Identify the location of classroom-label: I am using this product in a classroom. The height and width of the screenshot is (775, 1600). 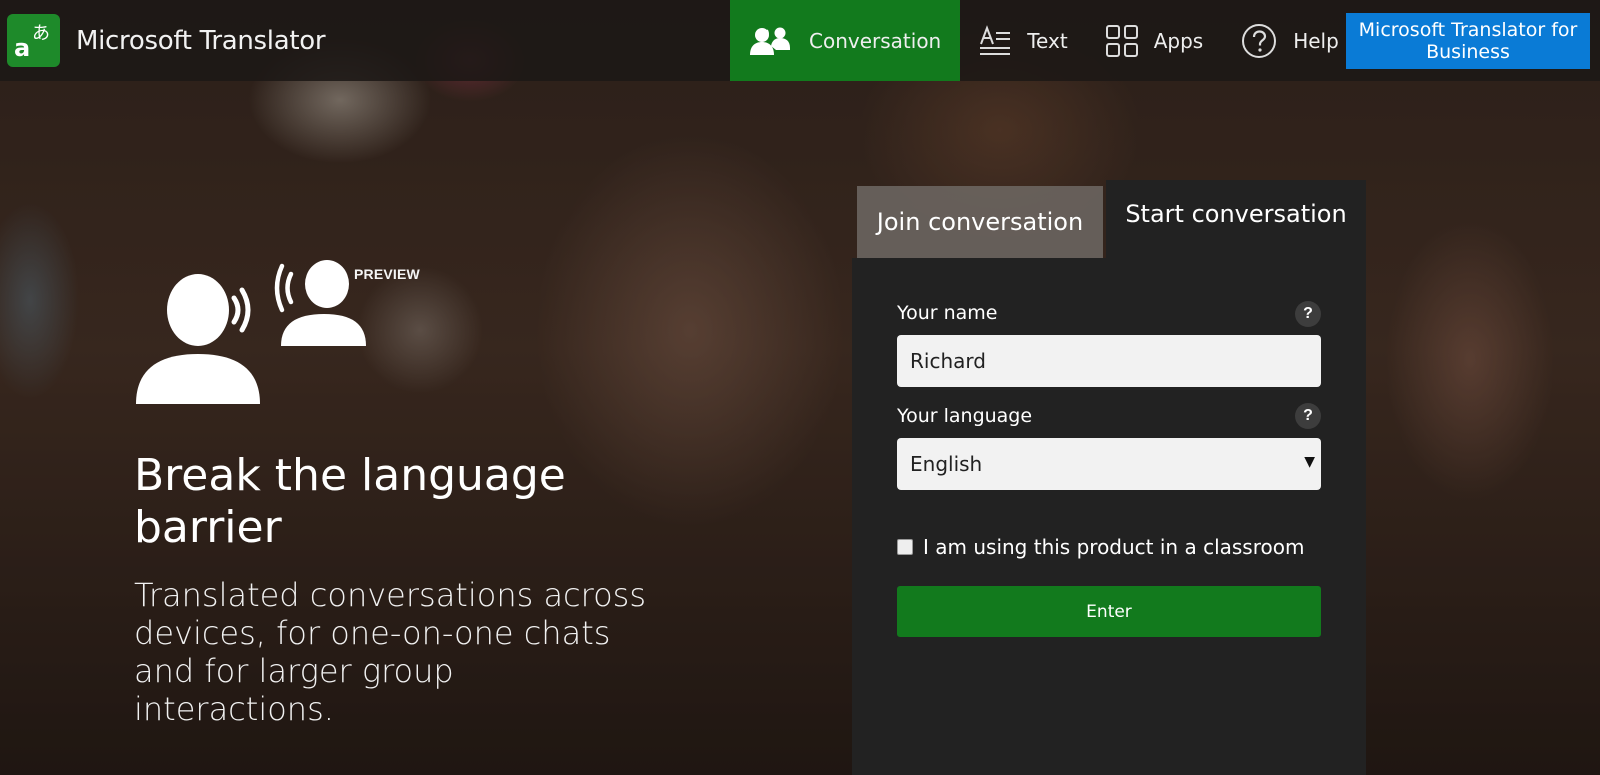
(1113, 547).